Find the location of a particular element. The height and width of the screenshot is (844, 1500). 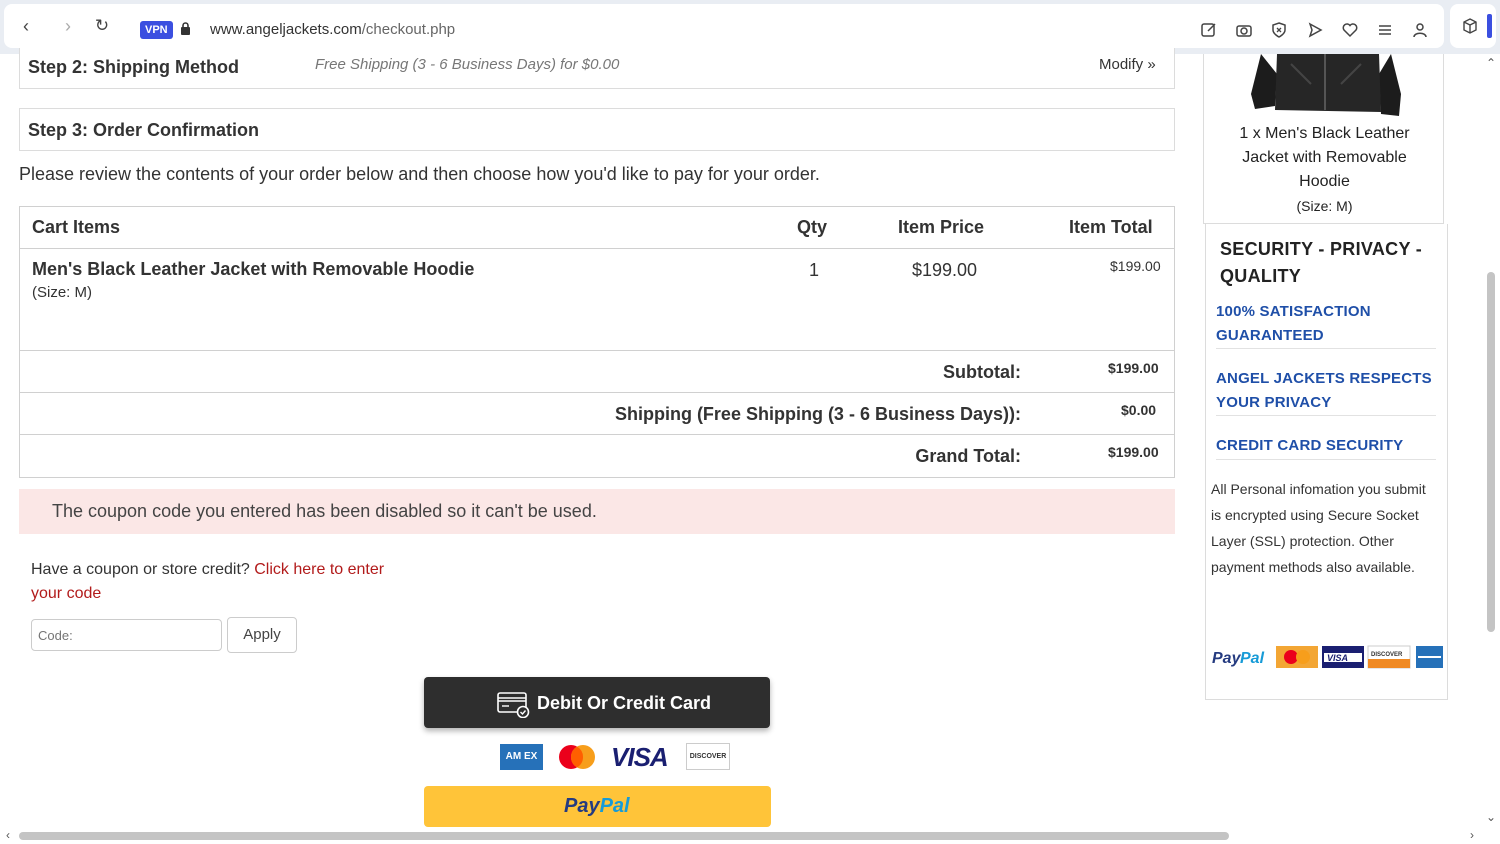

paypal-text-pay: Pay is located at coordinates (582, 806).